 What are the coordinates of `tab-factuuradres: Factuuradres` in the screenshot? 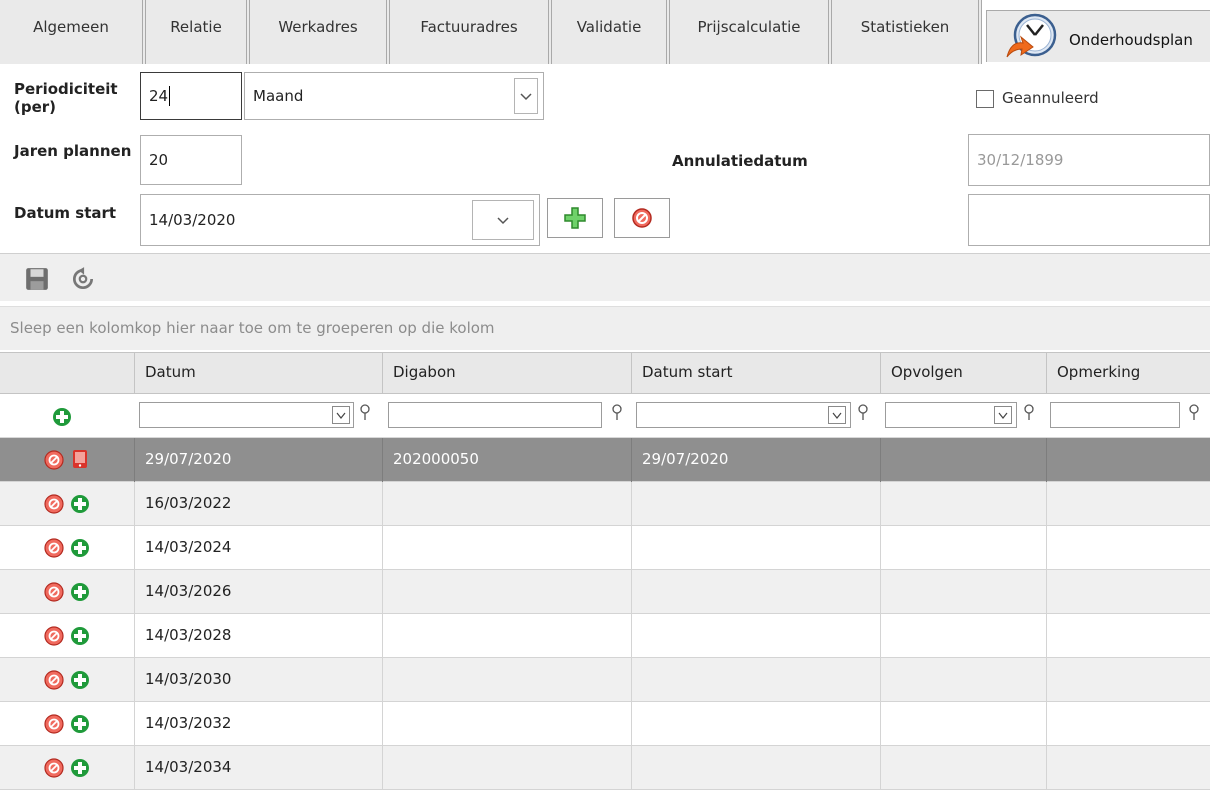 It's located at (471, 32).